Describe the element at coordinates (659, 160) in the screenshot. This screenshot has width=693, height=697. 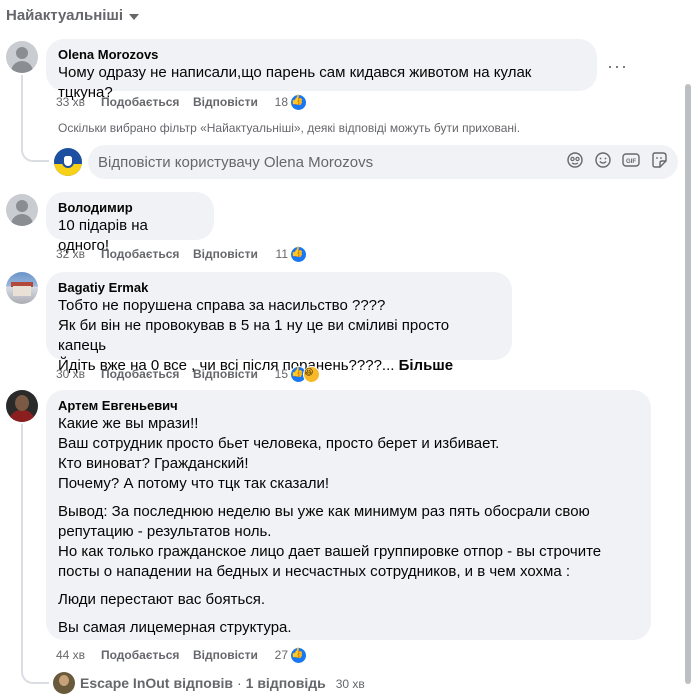
I see `sticker-icon` at that location.